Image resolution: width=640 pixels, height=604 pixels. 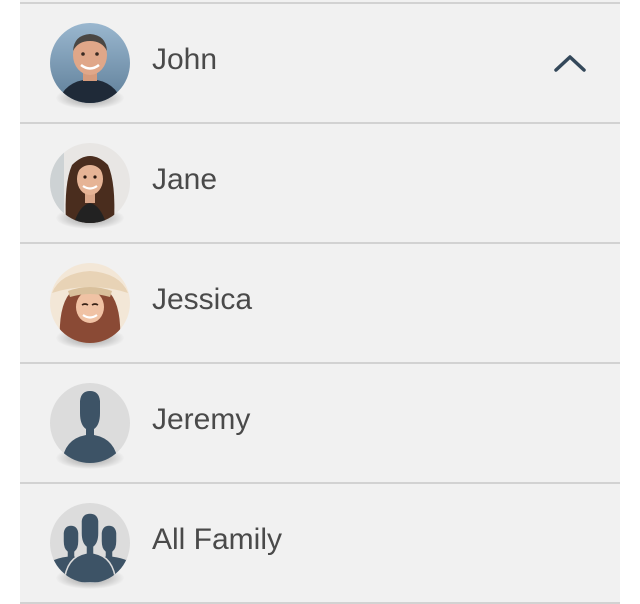 What do you see at coordinates (90, 63) in the screenshot?
I see `avatar-photo-john` at bounding box center [90, 63].